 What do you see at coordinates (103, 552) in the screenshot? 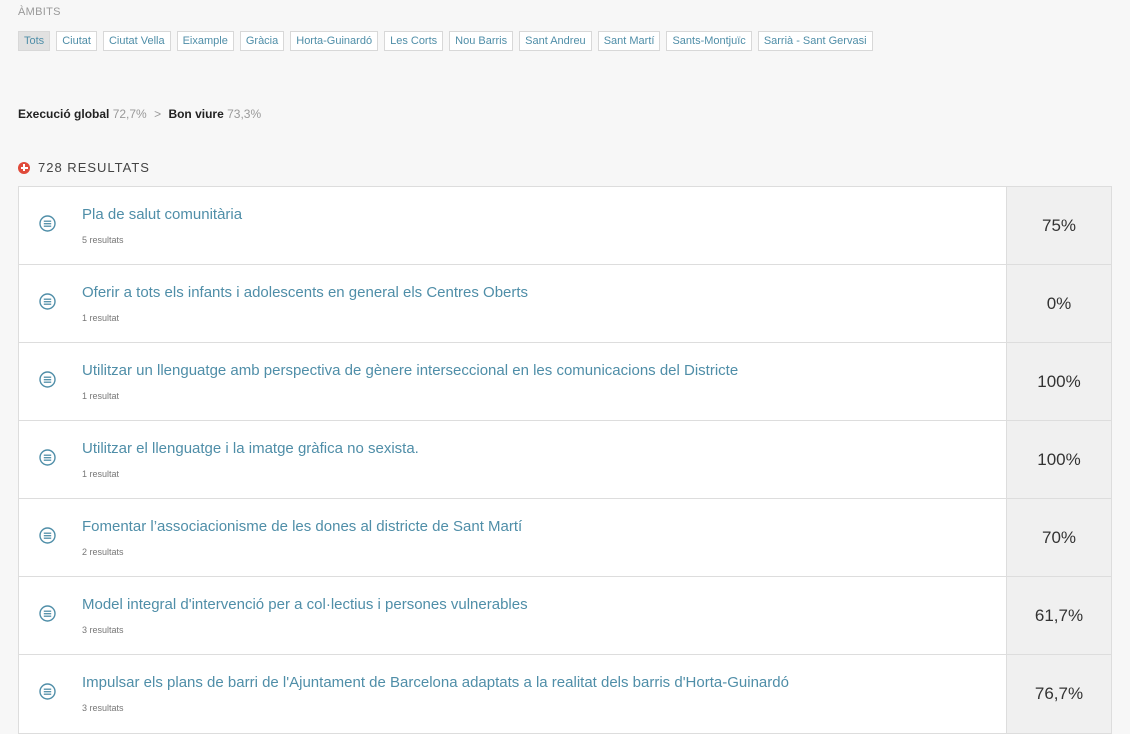
I see `result-count: 2 resultats` at bounding box center [103, 552].